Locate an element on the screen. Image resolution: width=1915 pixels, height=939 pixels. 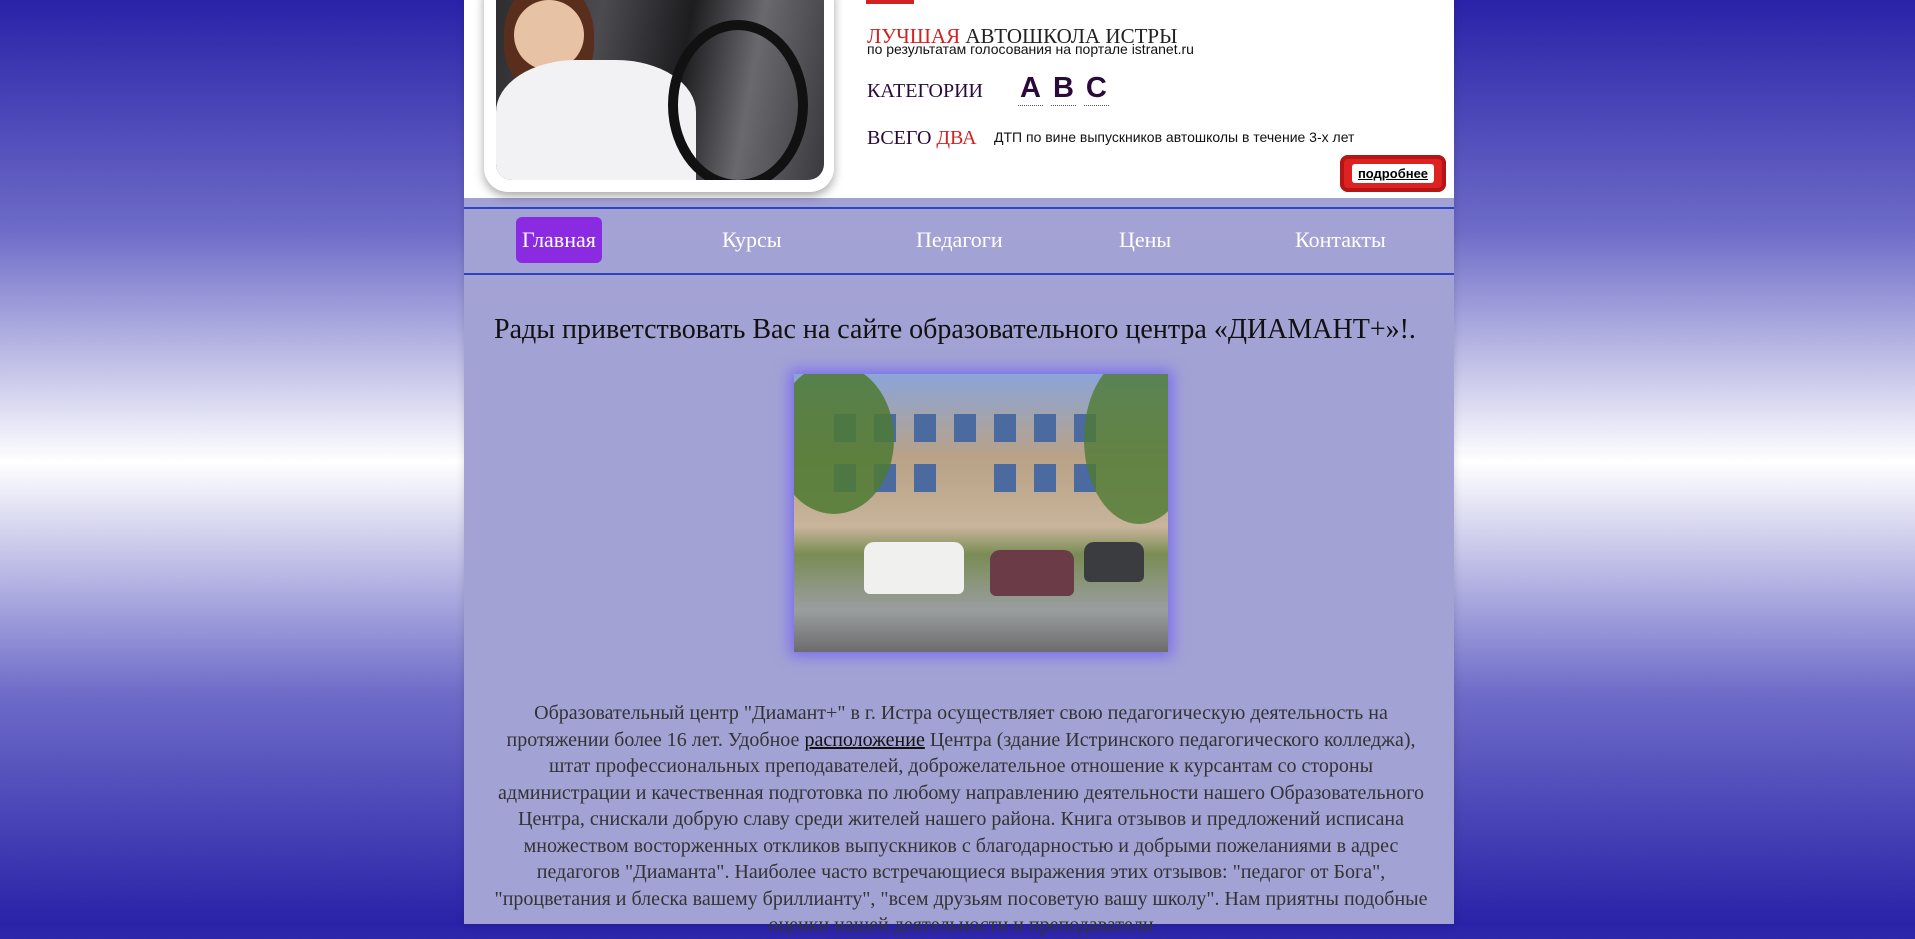
nav-item-teachers: Педагоги is located at coordinates (959, 240).